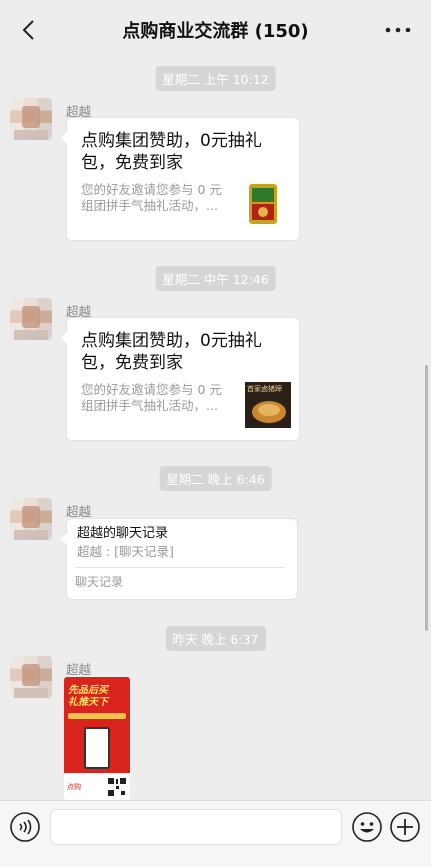 The height and width of the screenshot is (867, 431). Describe the element at coordinates (123, 533) in the screenshot. I see `chat-record-title: 超越的聊天记录` at that location.